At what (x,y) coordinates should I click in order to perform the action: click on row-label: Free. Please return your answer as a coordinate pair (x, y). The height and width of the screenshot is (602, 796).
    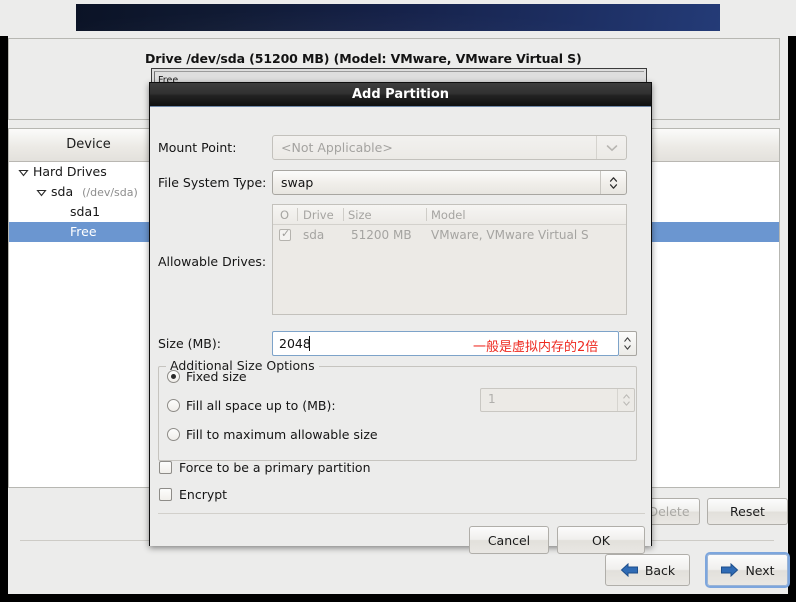
    Looking at the image, I should click on (83, 231).